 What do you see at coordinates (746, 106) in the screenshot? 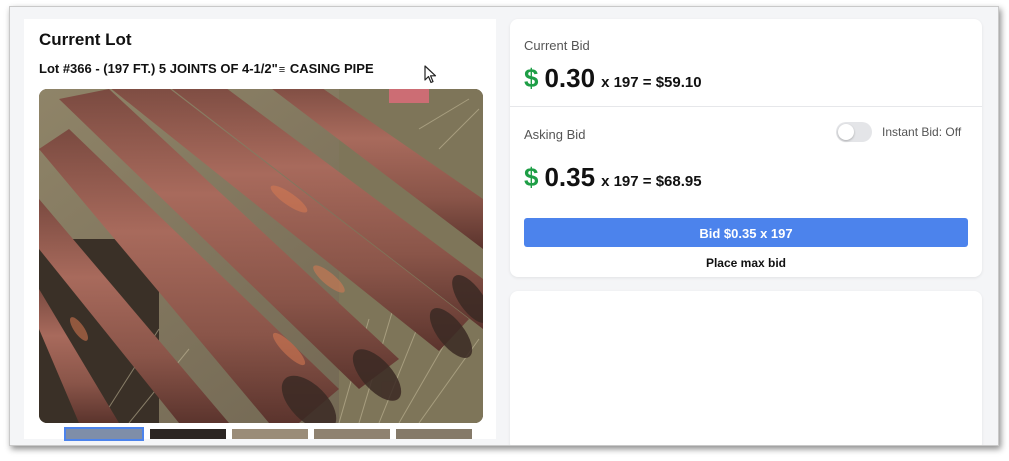
I see `divider` at bounding box center [746, 106].